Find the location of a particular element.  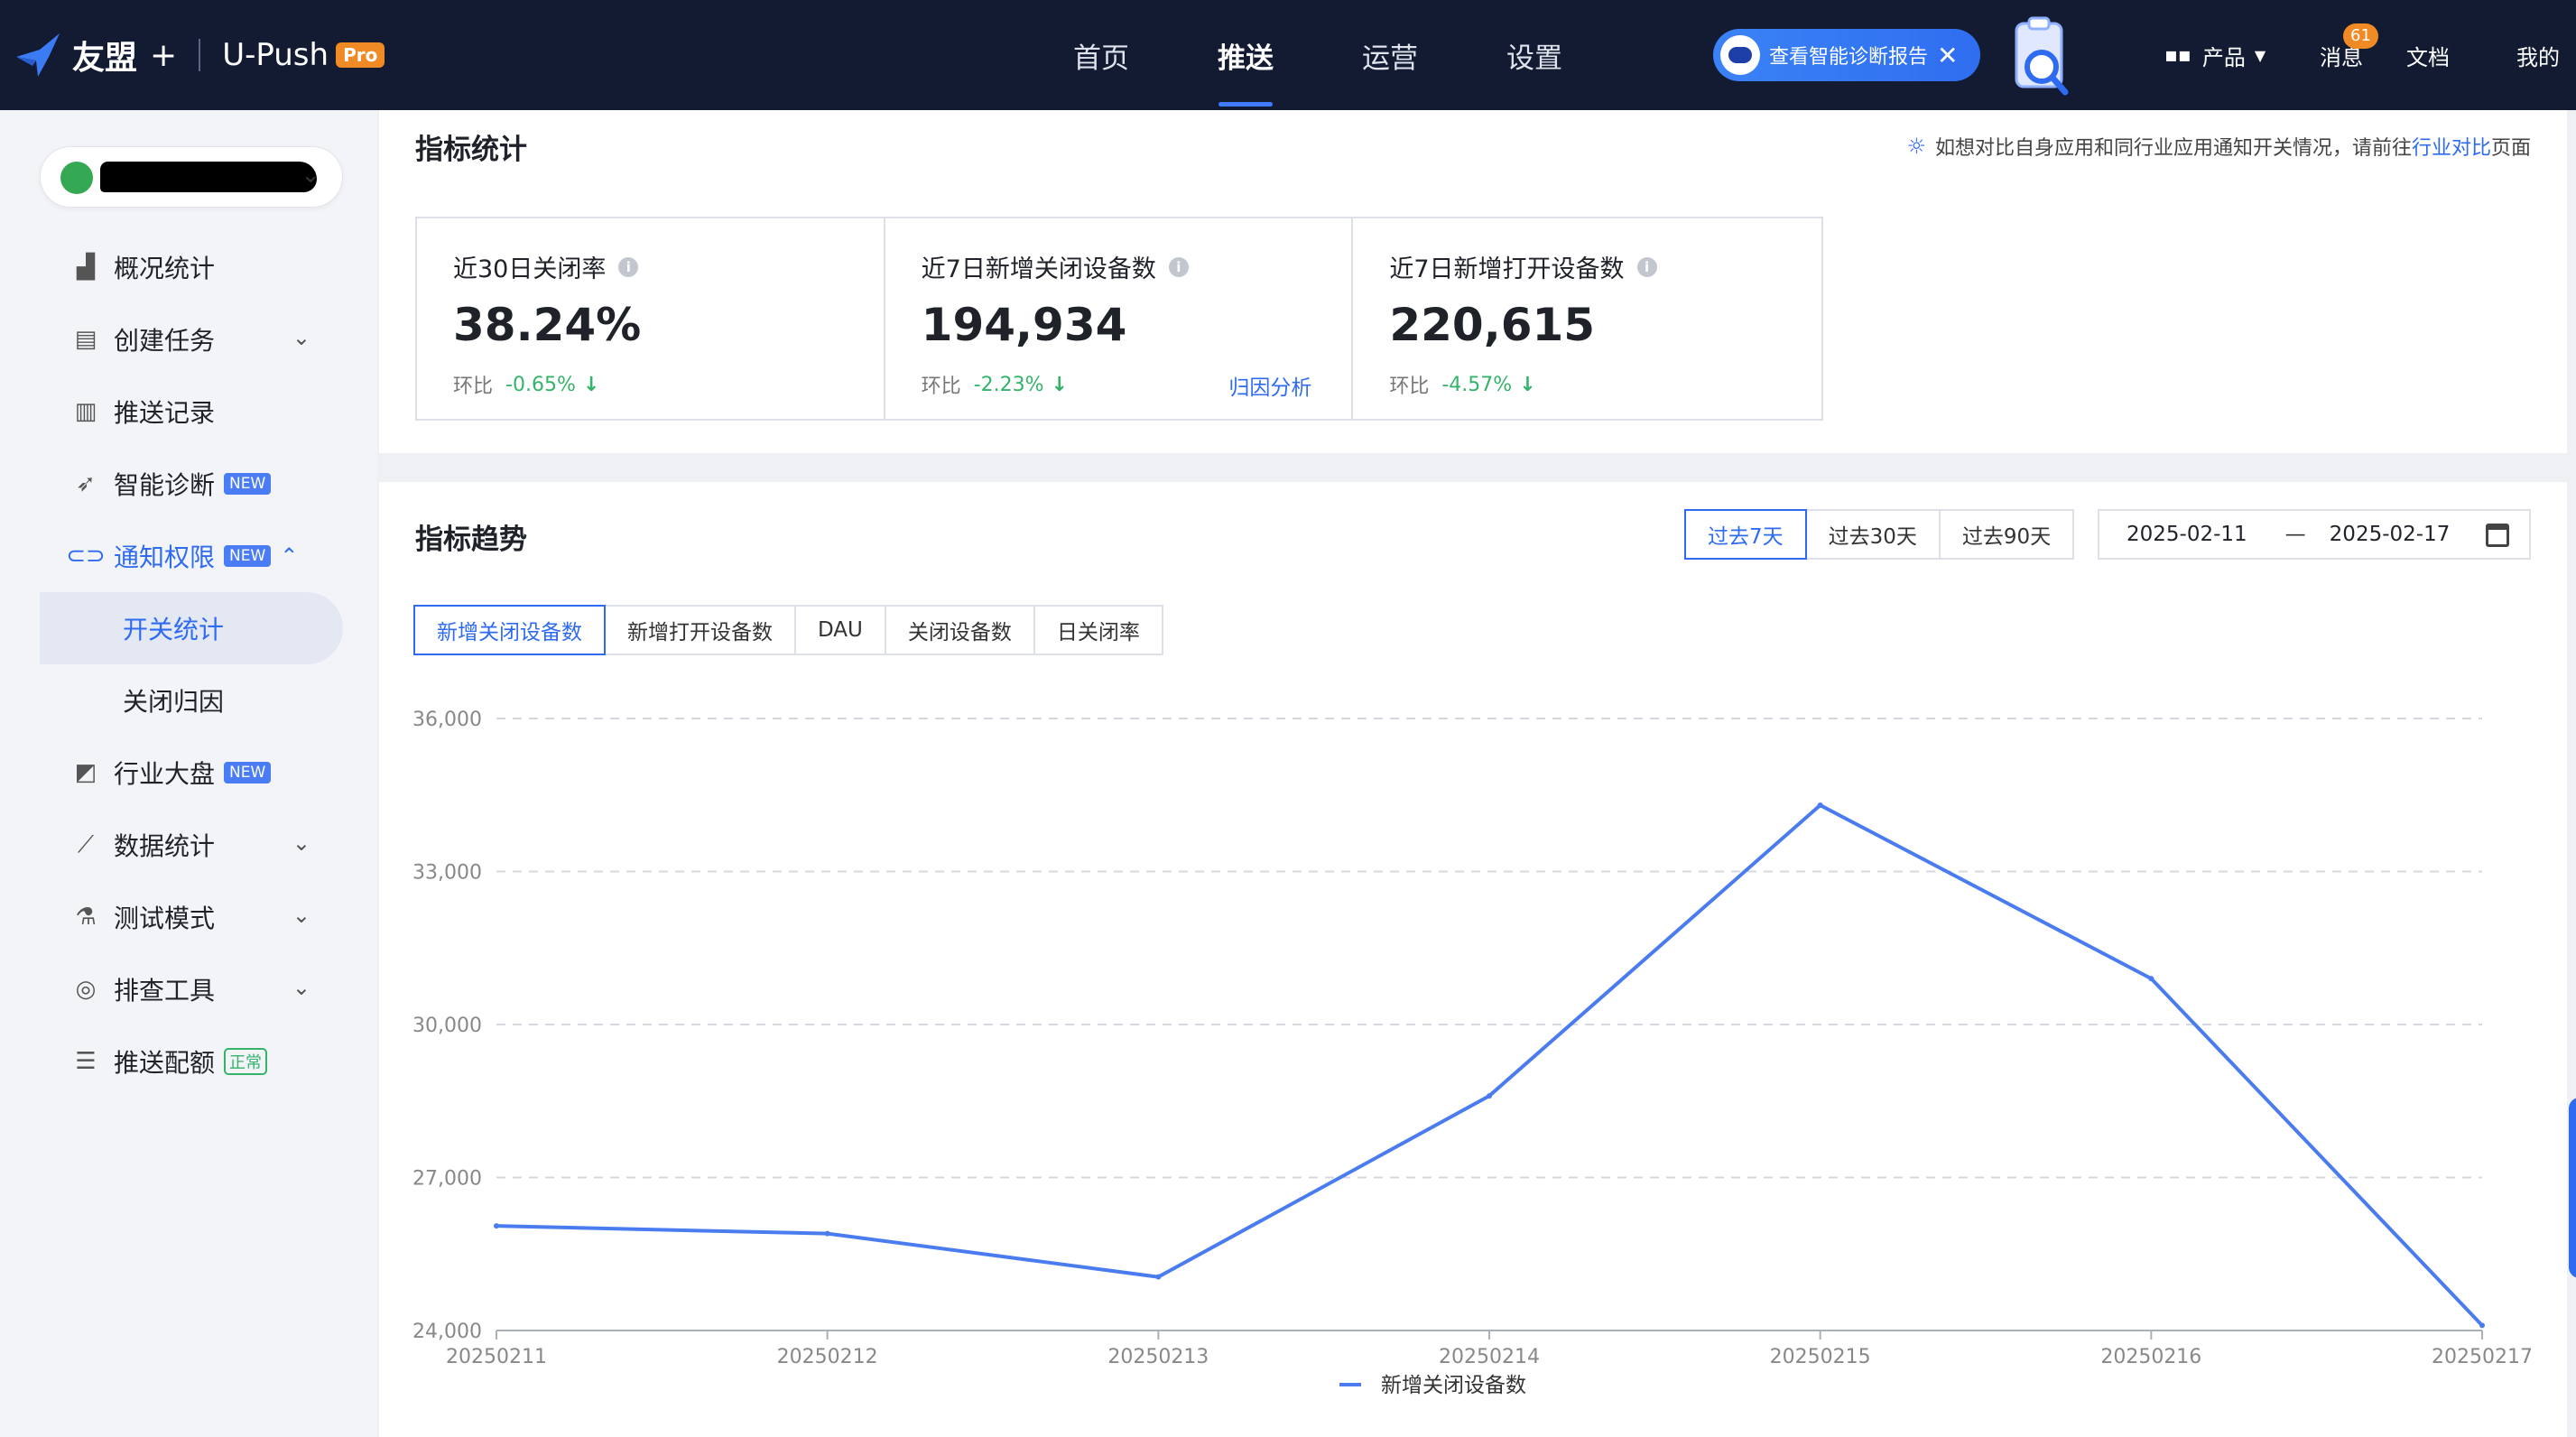

sidebar-item-data-stats: ⟋ 数据统计 ⌄ is located at coordinates (191, 845).